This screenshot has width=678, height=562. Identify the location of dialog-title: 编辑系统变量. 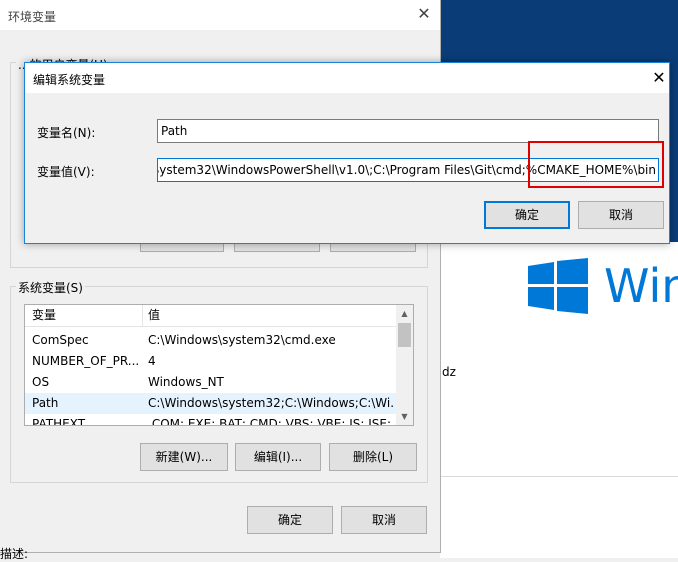
(69, 80).